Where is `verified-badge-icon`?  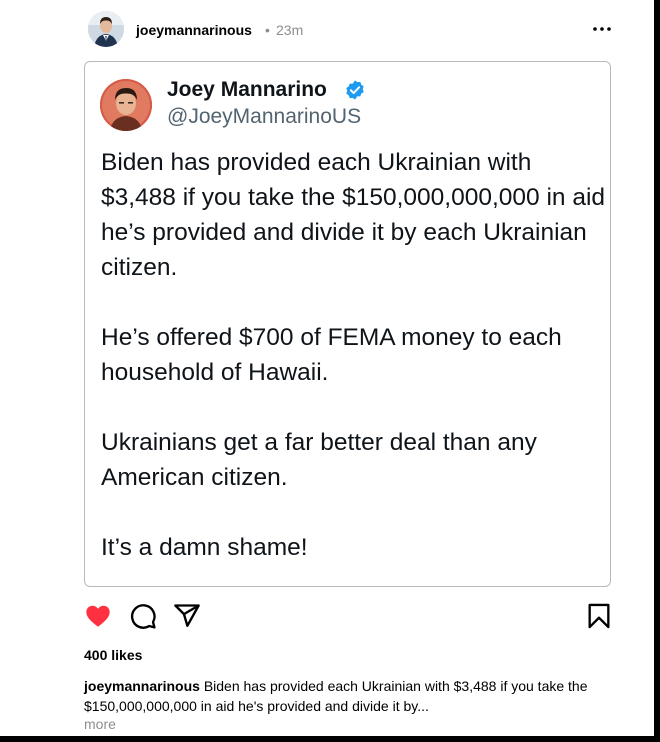 verified-badge-icon is located at coordinates (355, 90).